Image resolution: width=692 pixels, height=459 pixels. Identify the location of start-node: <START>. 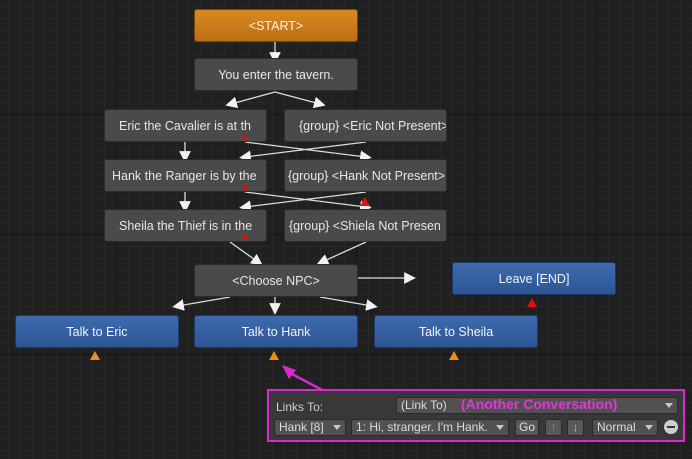
(276, 25).